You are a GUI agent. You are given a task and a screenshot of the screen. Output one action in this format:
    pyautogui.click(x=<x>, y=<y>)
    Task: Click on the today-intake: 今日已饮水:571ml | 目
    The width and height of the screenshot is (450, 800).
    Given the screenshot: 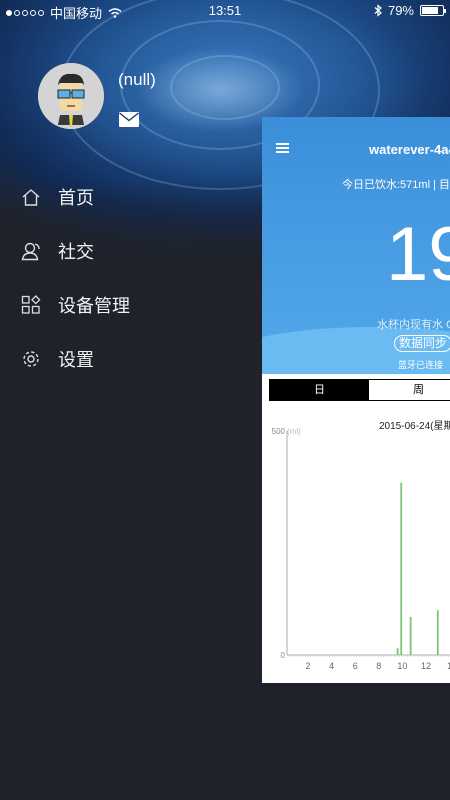 What is the action you would take?
    pyautogui.click(x=396, y=185)
    